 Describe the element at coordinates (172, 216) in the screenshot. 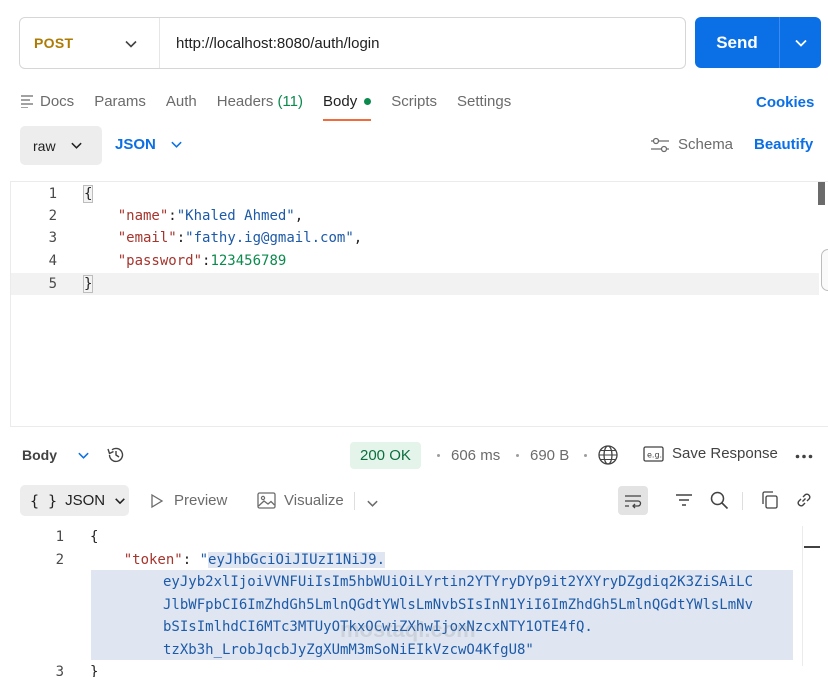

I see `json-colon: :` at that location.